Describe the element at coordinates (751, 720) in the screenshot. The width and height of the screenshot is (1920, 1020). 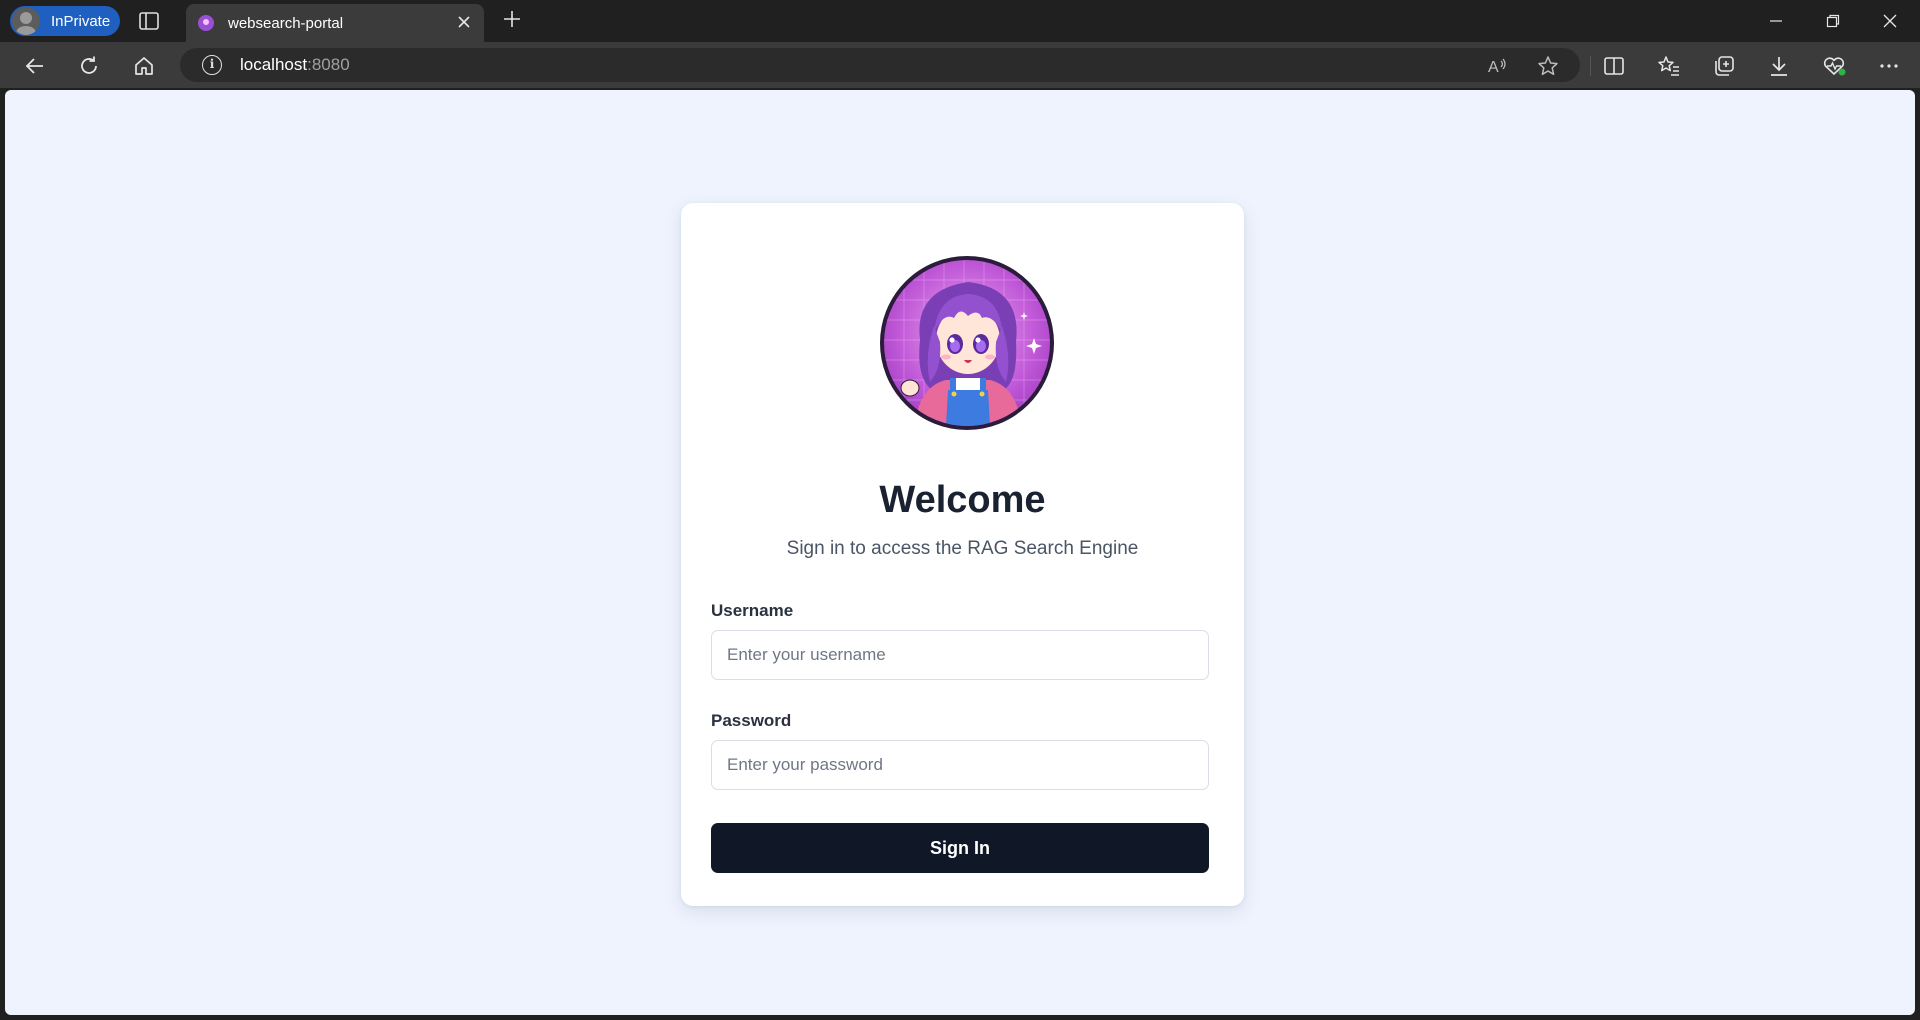
I see `password-label: Password` at that location.